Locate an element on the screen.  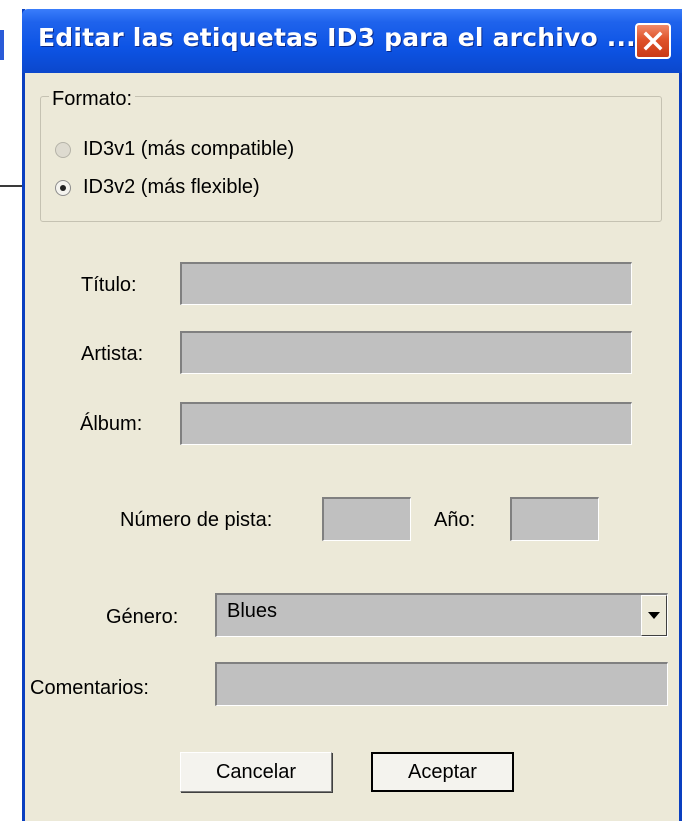
comments-label: Comentarios: is located at coordinates (89, 688).